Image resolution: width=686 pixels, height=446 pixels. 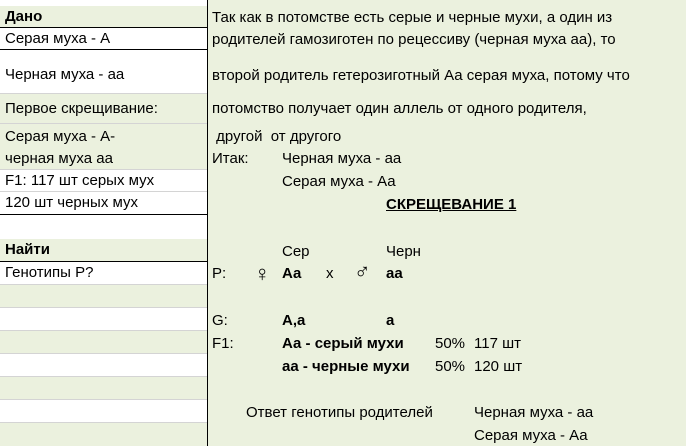 What do you see at coordinates (346, 366) in the screenshot?
I see `f1-row2-genotype: аа - черные мухи` at bounding box center [346, 366].